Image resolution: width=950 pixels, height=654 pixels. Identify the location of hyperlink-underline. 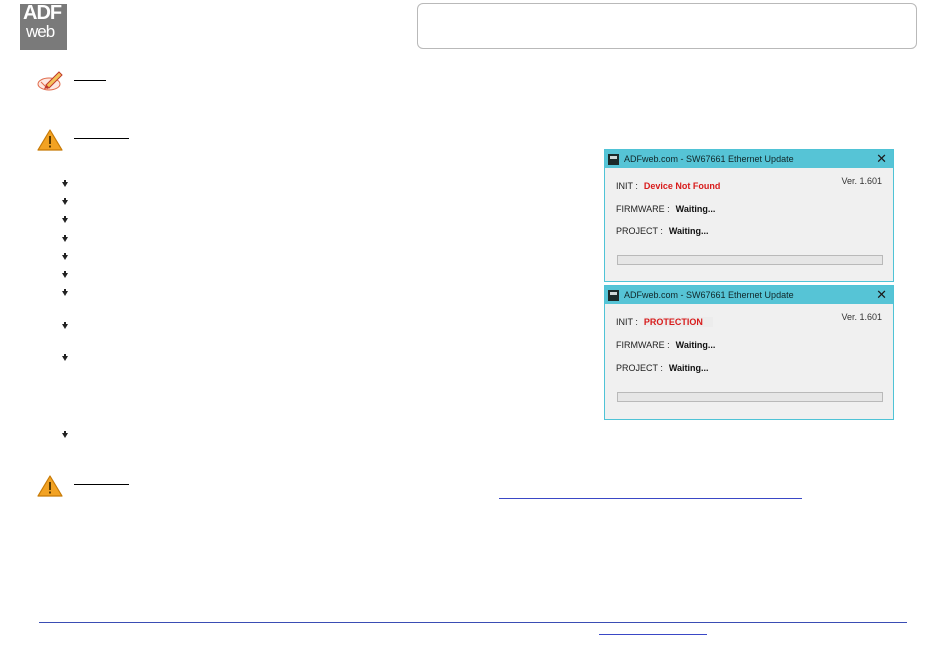
(650, 498).